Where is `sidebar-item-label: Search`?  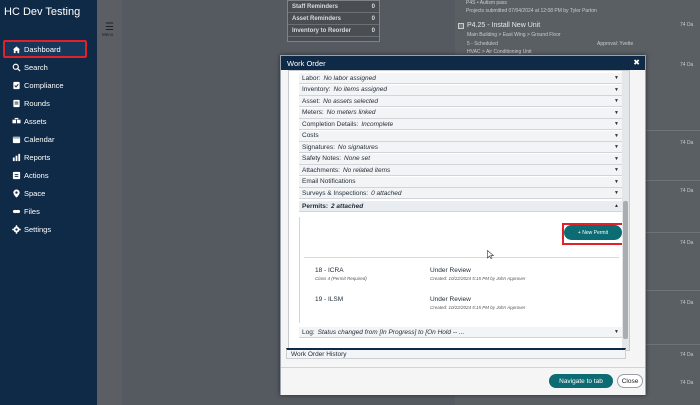
sidebar-item-label: Search is located at coordinates (36, 67).